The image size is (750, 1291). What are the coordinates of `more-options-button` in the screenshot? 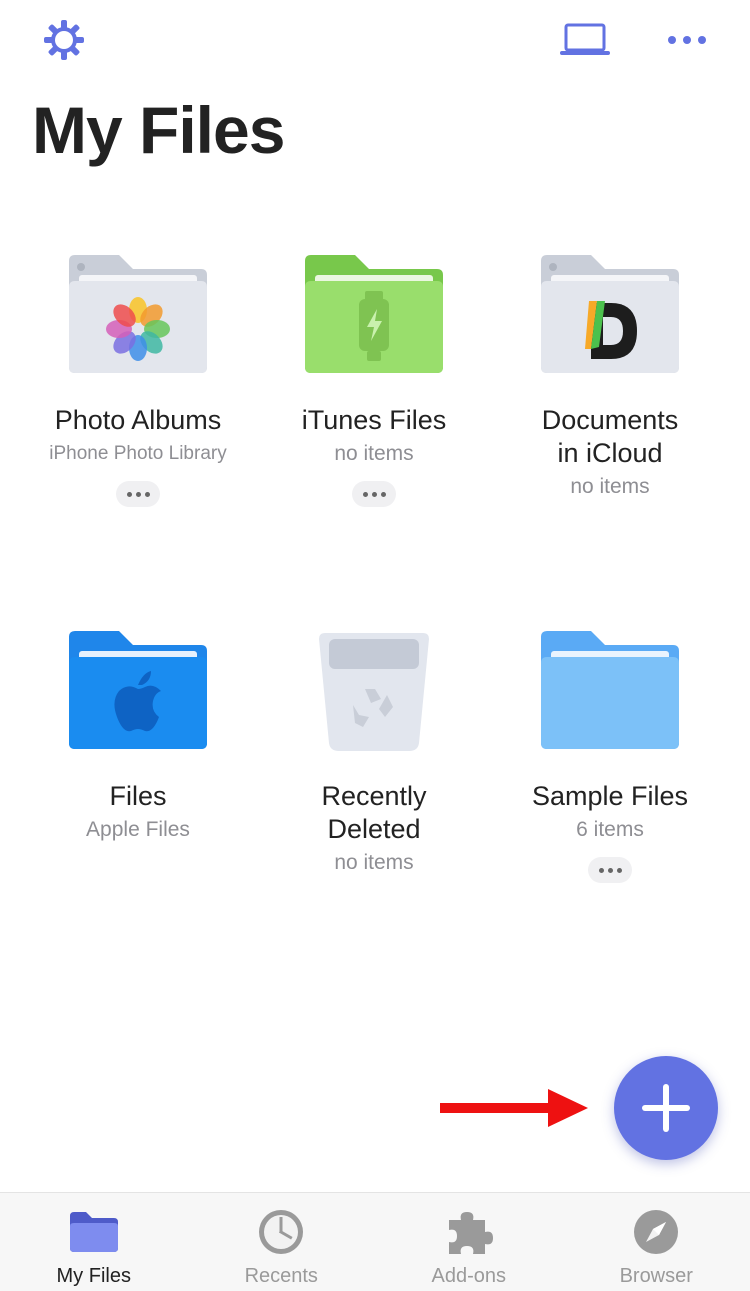 It's located at (687, 40).